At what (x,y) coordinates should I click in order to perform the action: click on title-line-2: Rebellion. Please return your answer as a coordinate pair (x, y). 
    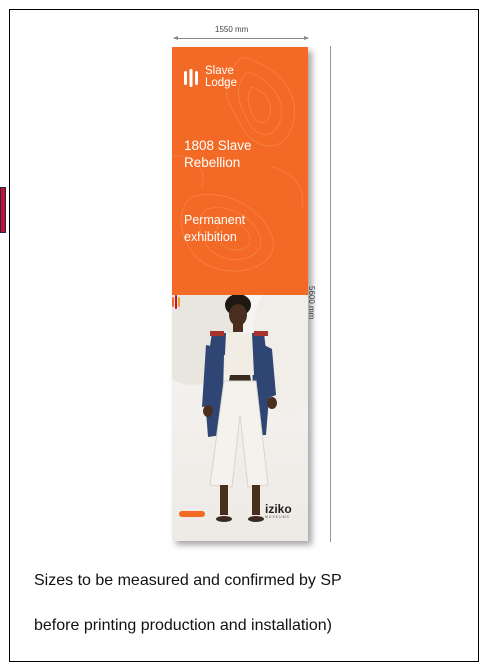
    Looking at the image, I should click on (212, 162).